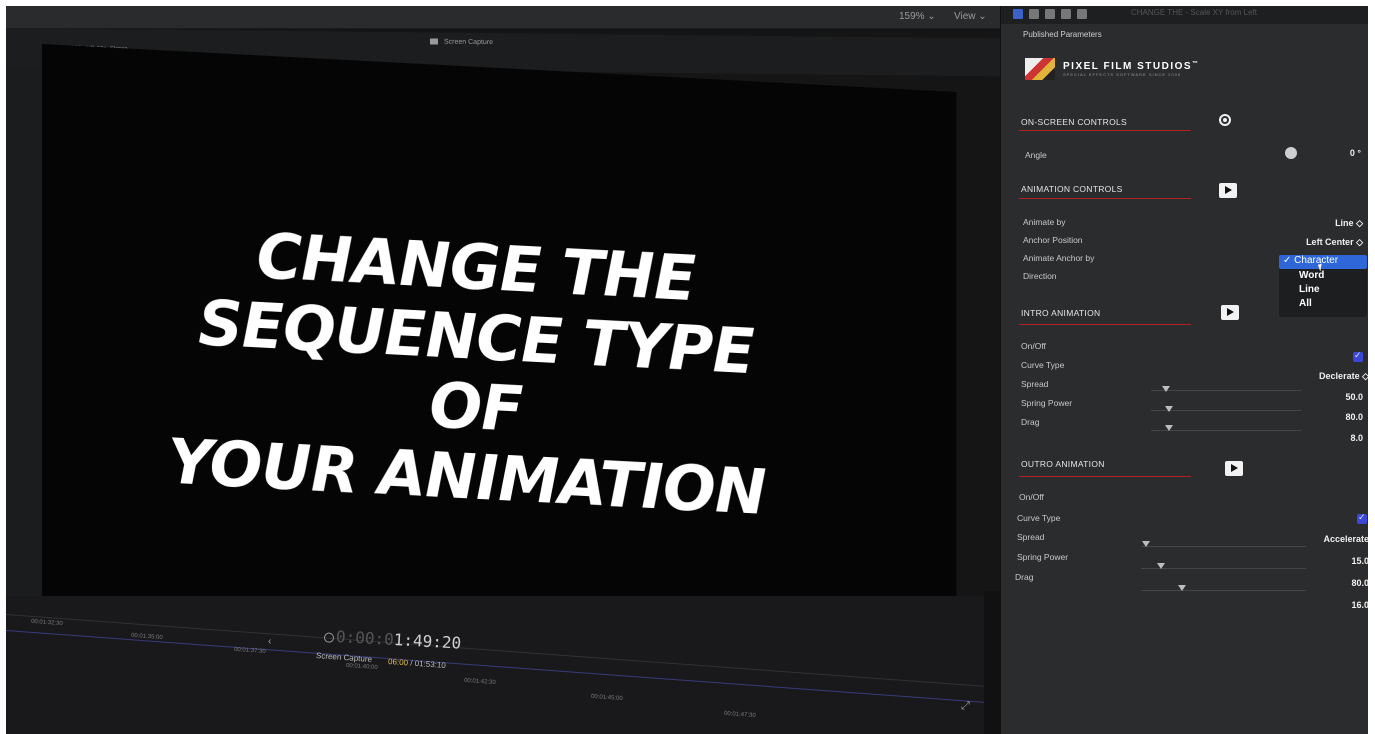  What do you see at coordinates (1228, 190) in the screenshot?
I see `animation-play-icon` at bounding box center [1228, 190].